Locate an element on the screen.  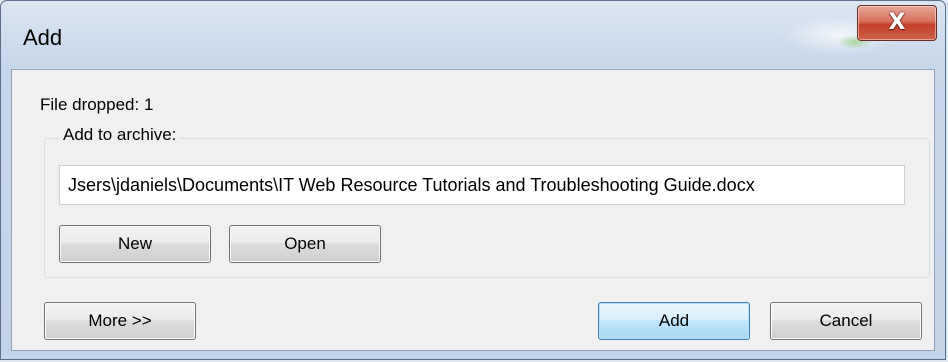
close-icon: X is located at coordinates (897, 22).